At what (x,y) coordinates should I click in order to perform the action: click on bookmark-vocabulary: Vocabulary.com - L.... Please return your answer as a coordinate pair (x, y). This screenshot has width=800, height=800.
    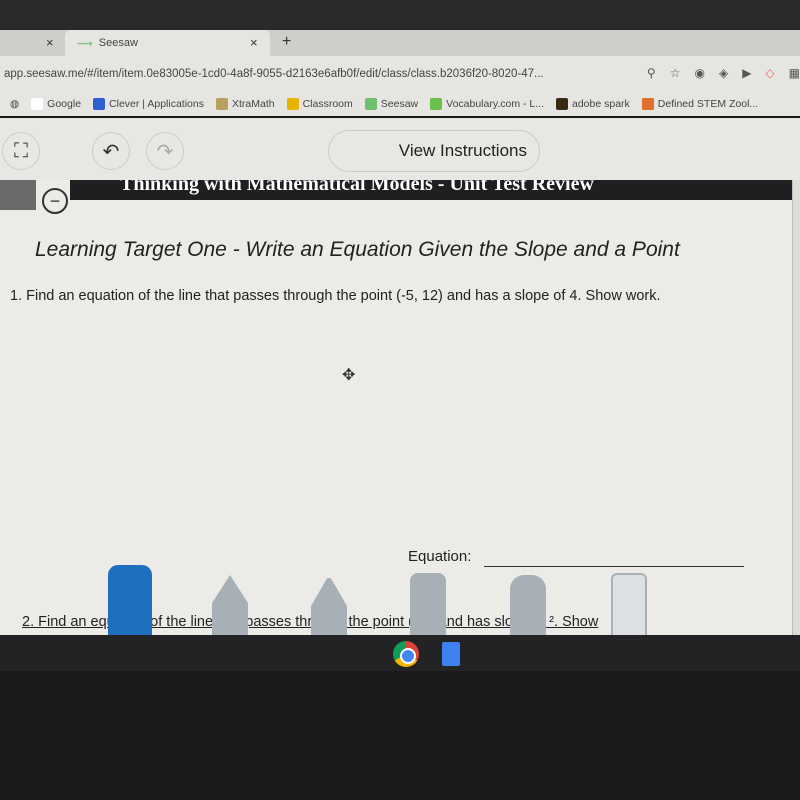
    Looking at the image, I should click on (487, 104).